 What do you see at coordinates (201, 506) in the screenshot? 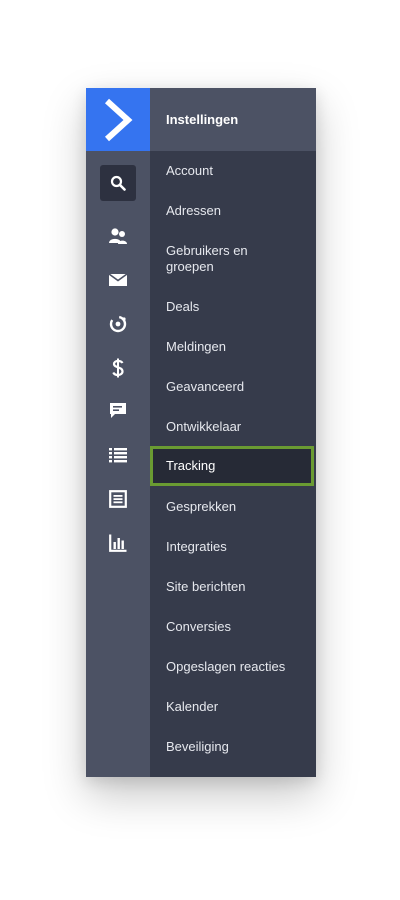
I see `menu-item-label: Gesprekken` at bounding box center [201, 506].